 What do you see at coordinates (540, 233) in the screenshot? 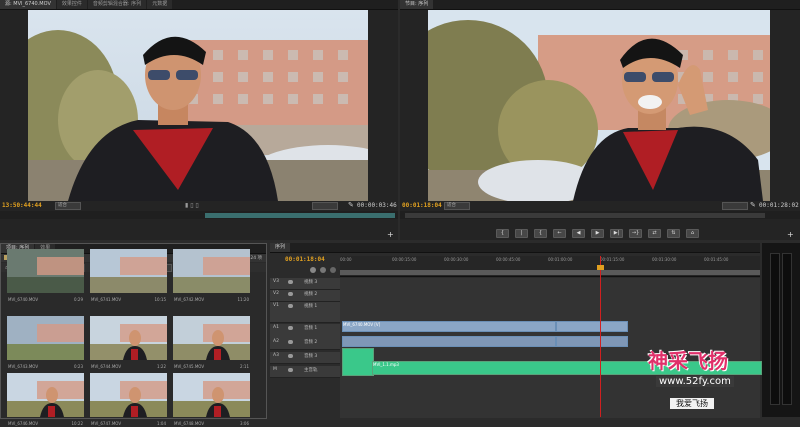
I see `mark-clip-button: {` at bounding box center [540, 233].